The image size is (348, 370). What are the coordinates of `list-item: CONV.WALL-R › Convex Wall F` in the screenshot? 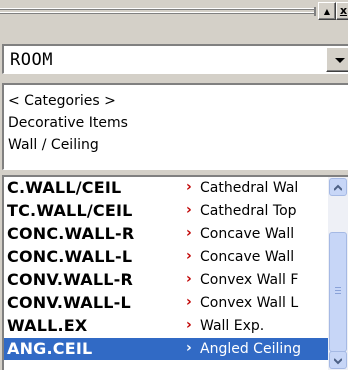 It's located at (166, 280).